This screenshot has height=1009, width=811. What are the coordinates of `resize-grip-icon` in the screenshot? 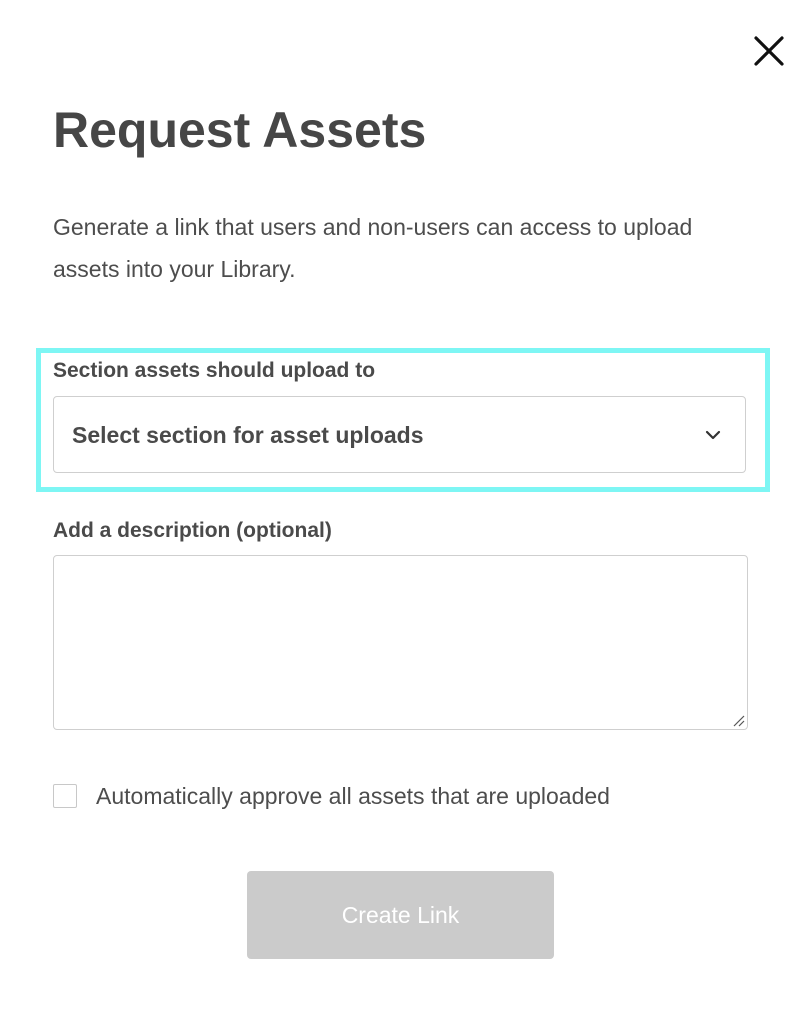 It's located at (738, 720).